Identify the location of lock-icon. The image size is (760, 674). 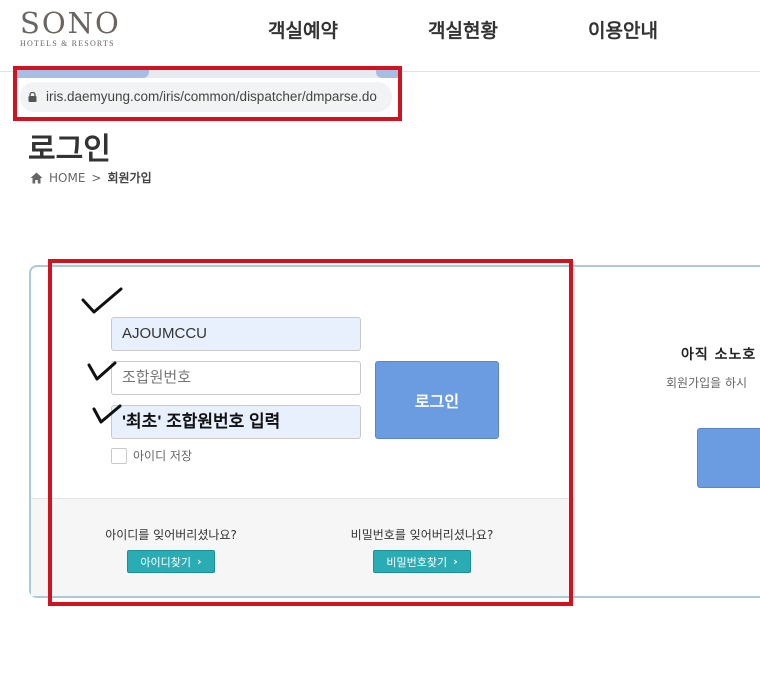
(32, 97).